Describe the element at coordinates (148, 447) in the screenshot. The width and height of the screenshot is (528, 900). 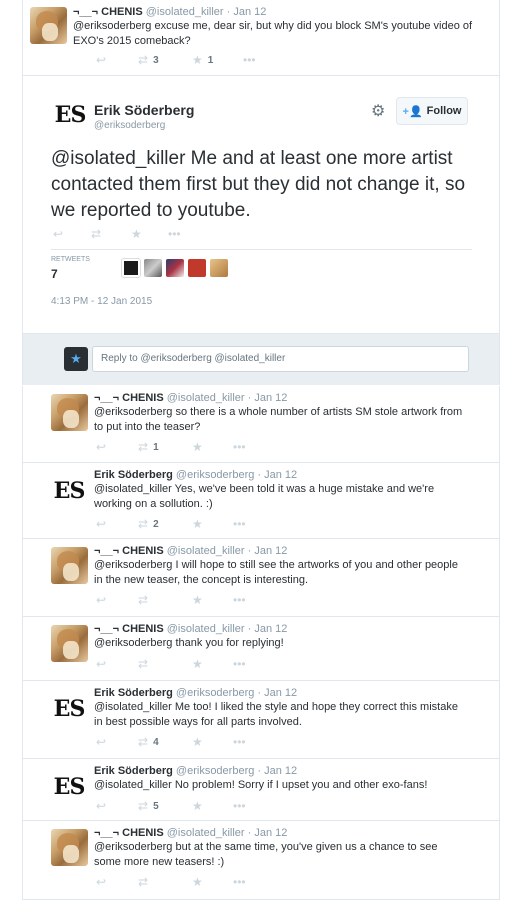
I see `retweet-button: ⇄ 1` at that location.